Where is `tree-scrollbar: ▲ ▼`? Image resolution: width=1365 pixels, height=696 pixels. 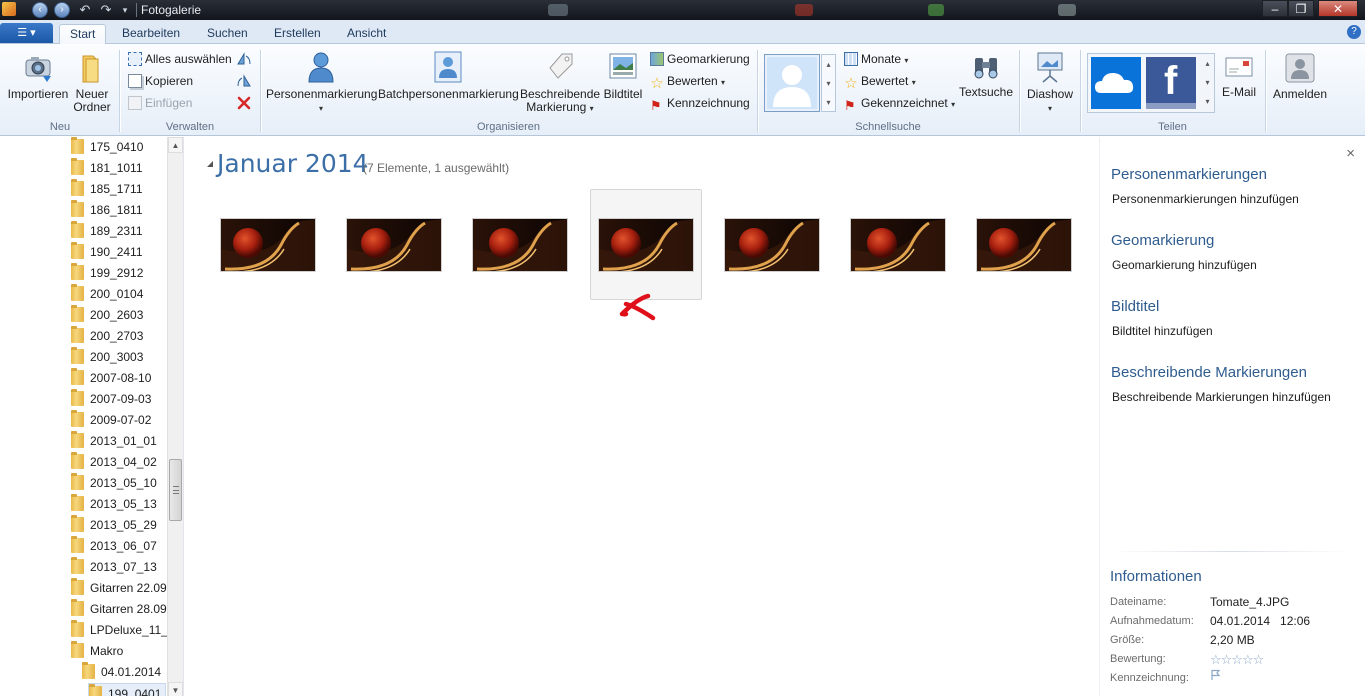
tree-scrollbar: ▲ ▼ is located at coordinates (175, 416).